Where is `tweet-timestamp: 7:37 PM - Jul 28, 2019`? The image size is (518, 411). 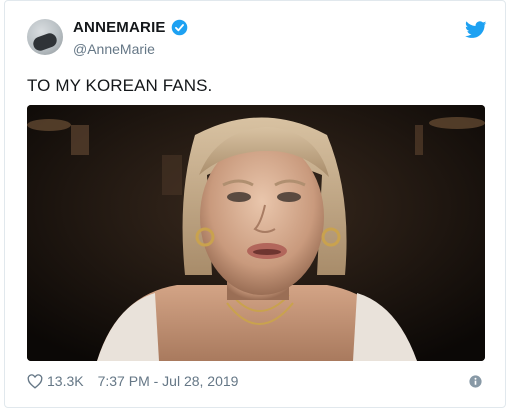
tweet-timestamp: 7:37 PM - Jul 28, 2019 is located at coordinates (168, 381).